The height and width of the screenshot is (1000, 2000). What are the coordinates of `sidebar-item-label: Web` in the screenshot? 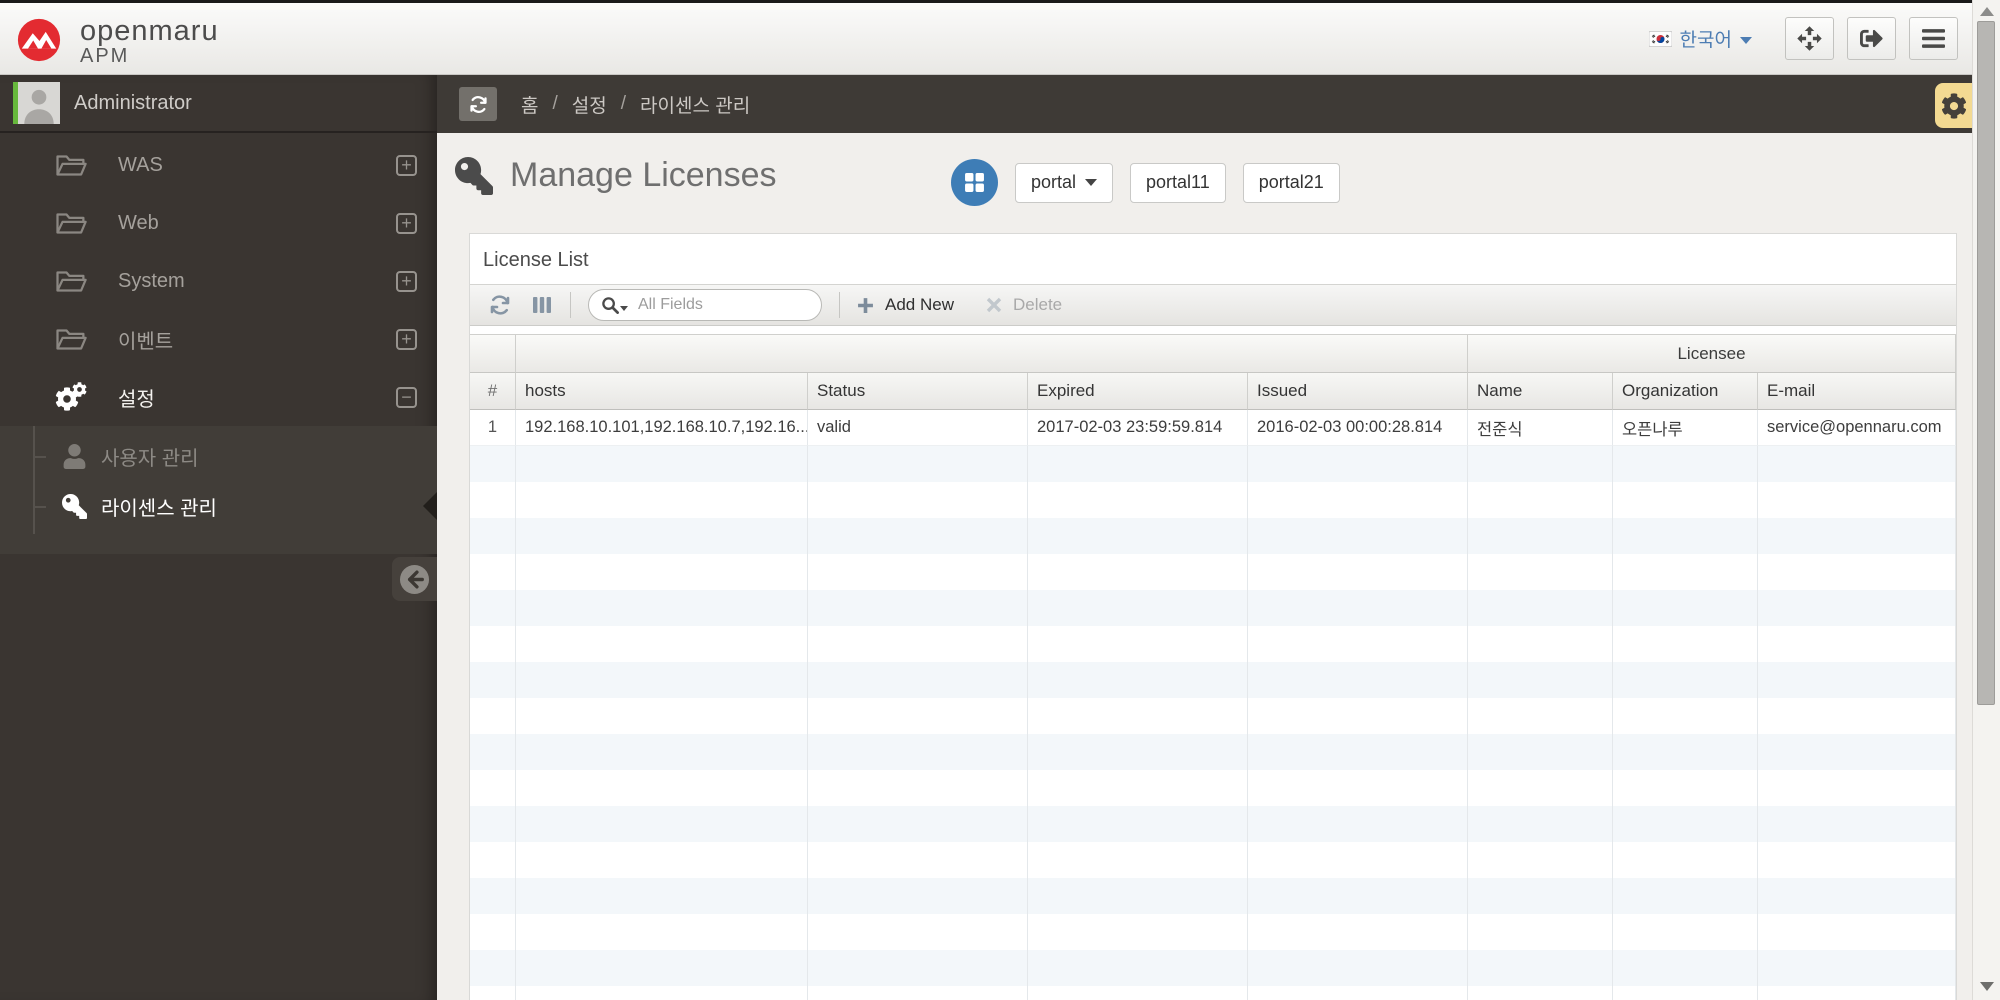 It's located at (138, 222).